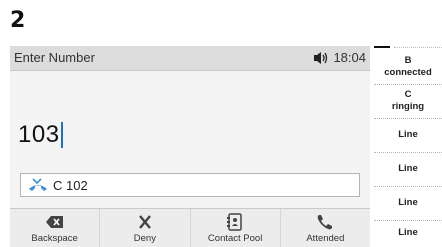 The image size is (442, 247). I want to click on attended-label: Attended, so click(325, 238).